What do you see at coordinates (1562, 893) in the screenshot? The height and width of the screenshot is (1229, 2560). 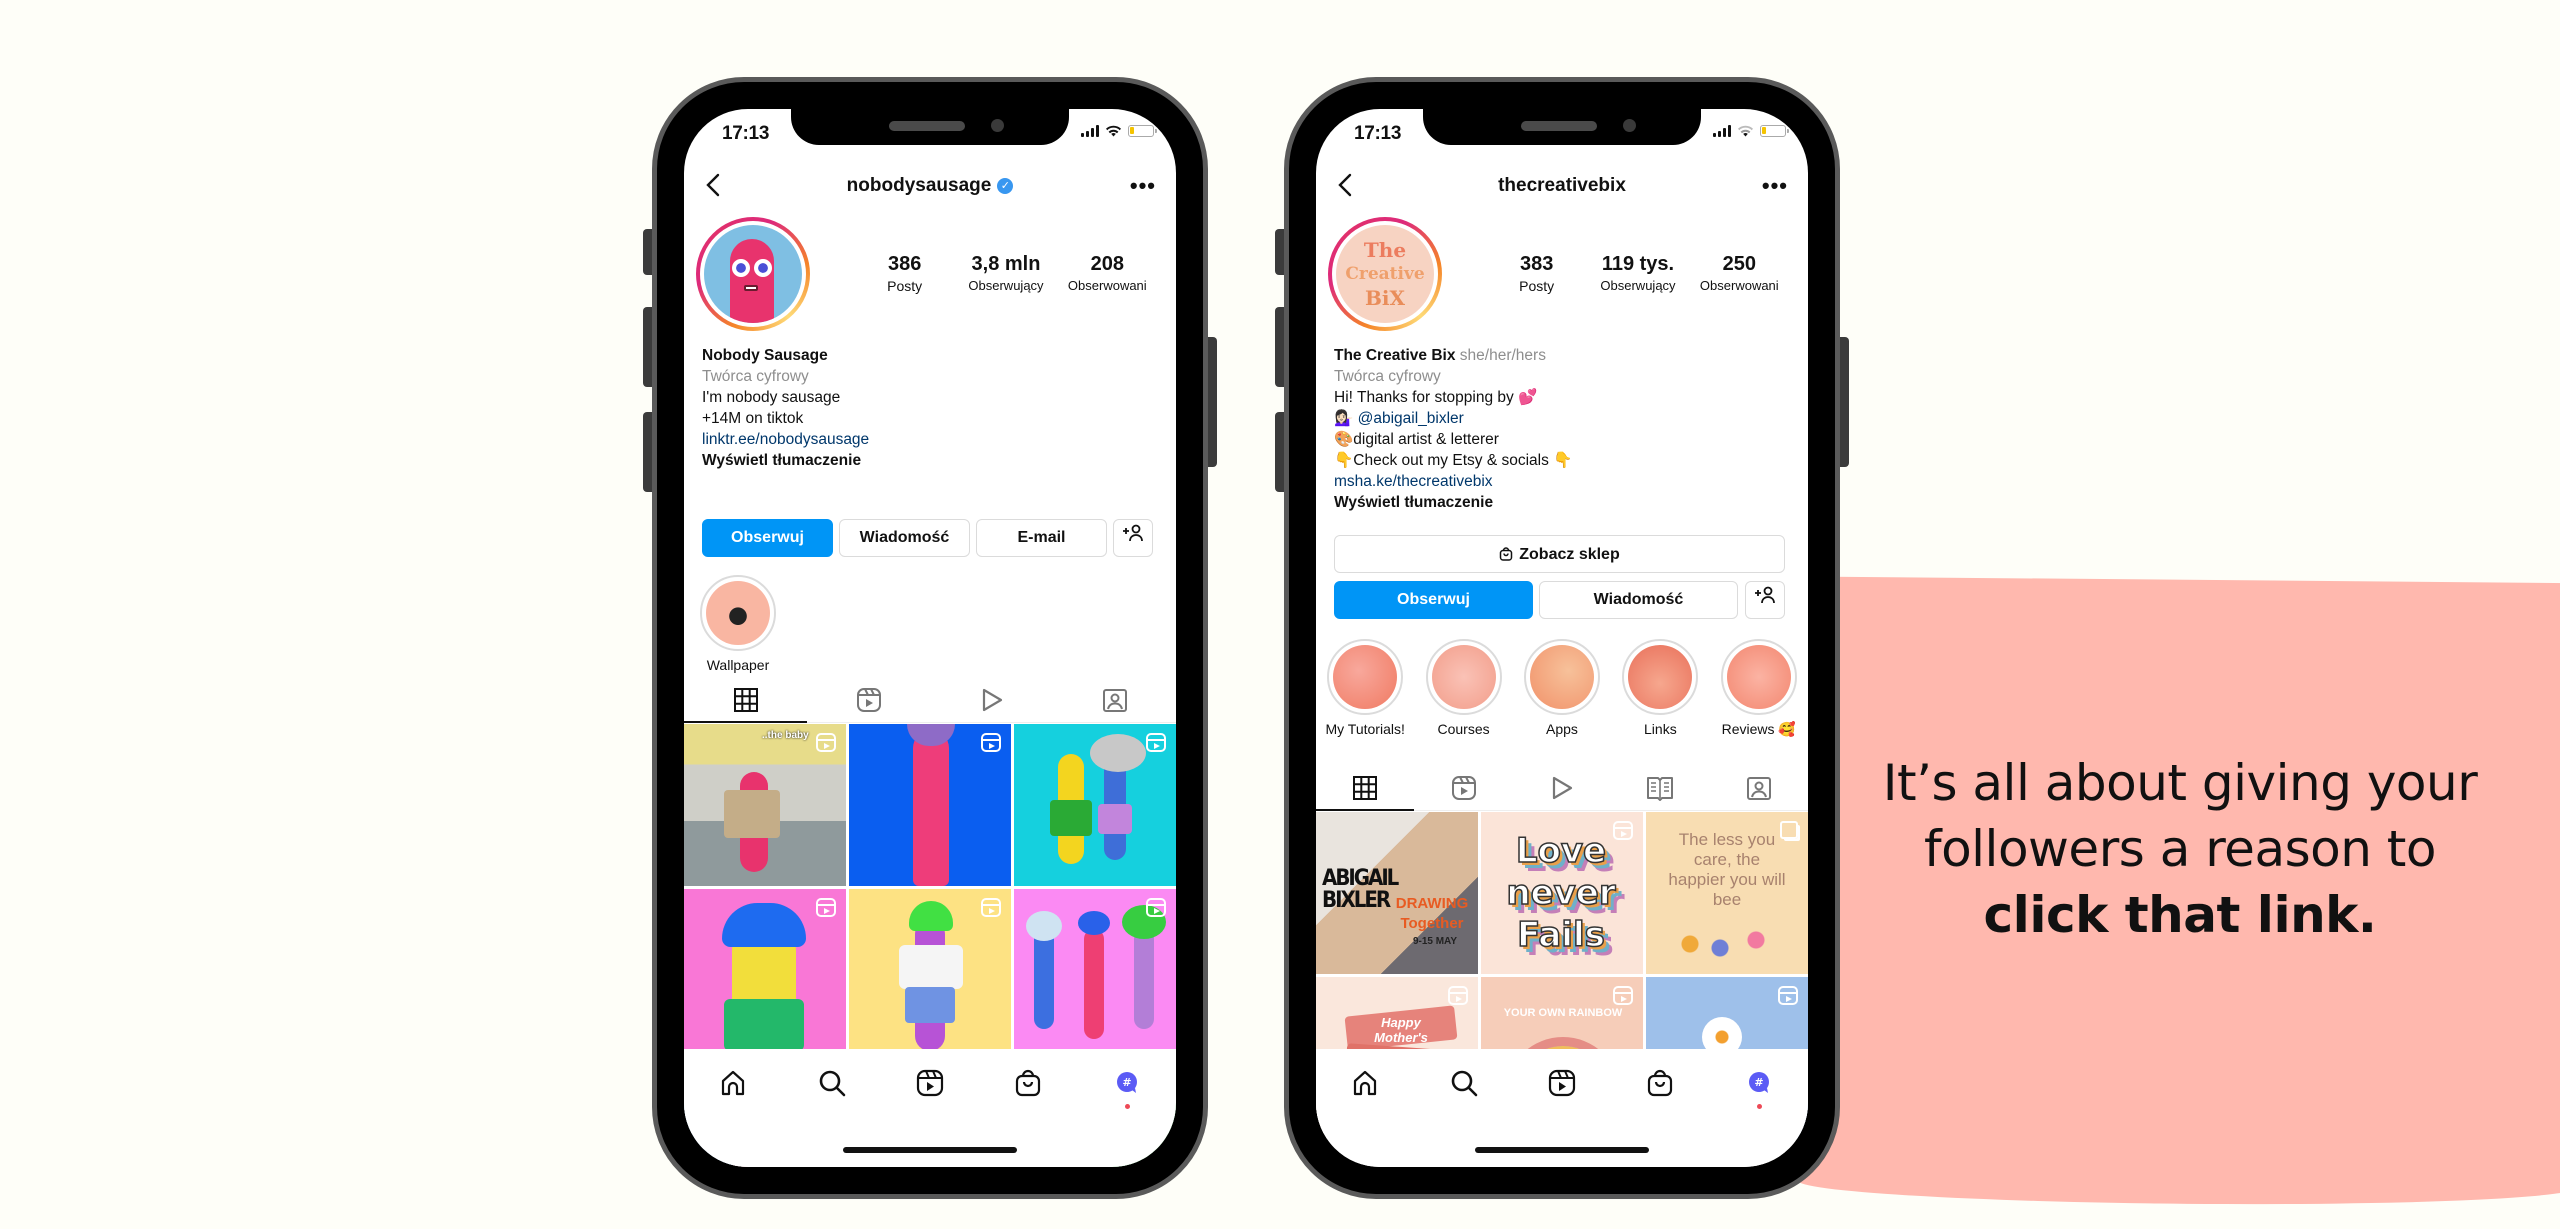 I see `grid-post: Love never Fails` at bounding box center [1562, 893].